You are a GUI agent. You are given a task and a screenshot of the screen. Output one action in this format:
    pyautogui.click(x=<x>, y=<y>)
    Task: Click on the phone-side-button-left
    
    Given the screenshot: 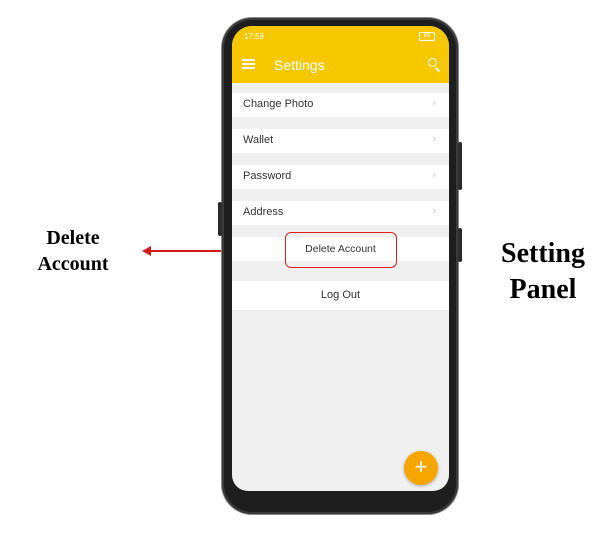 What is the action you would take?
    pyautogui.click(x=220, y=219)
    